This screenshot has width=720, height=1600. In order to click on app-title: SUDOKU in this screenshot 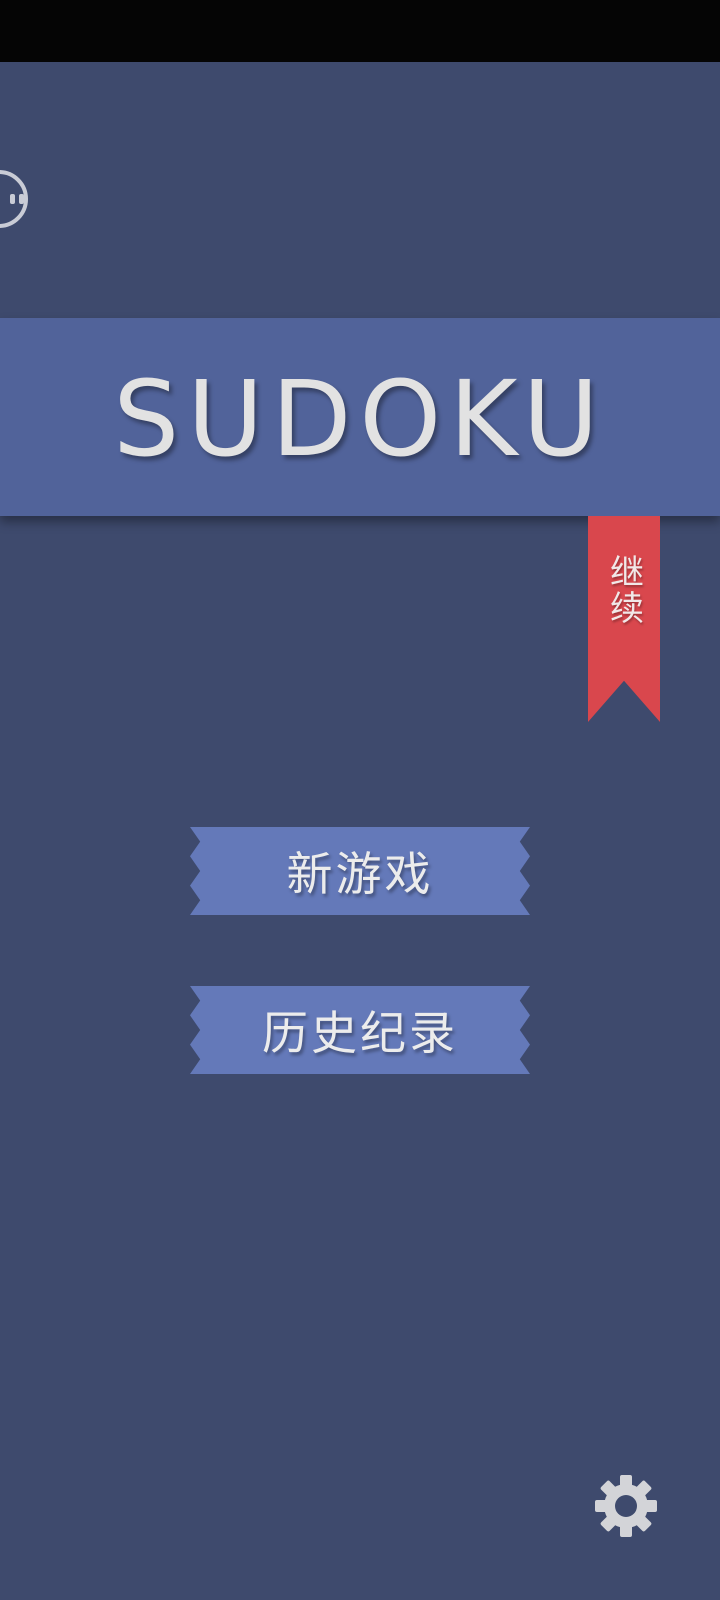, I will do `click(360, 419)`.